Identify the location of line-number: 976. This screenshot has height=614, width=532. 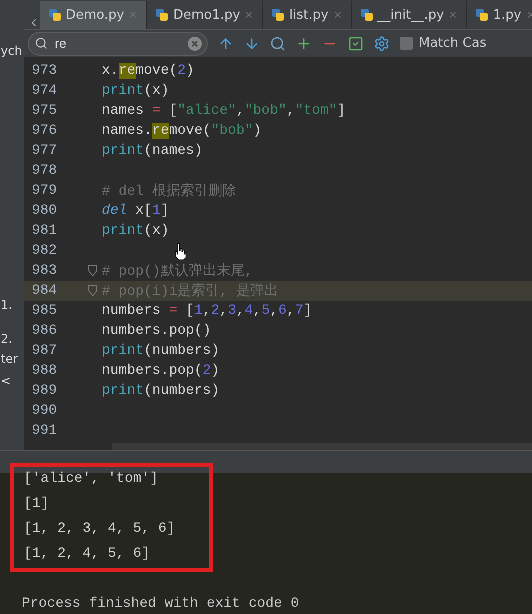
(44, 131).